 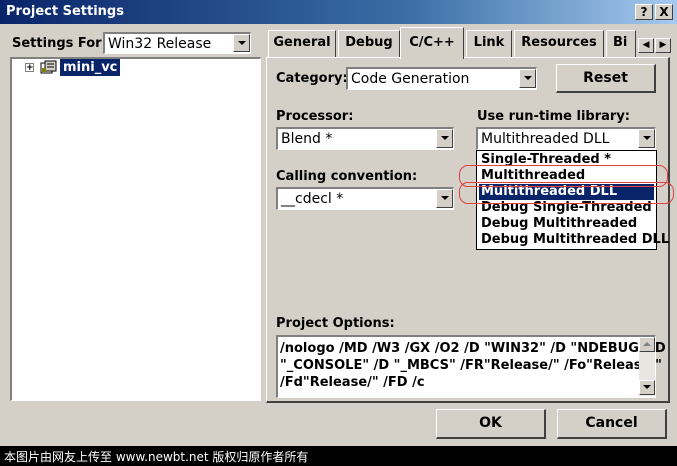 What do you see at coordinates (545, 139) in the screenshot?
I see `runtime-library-value: Multithreaded DLL` at bounding box center [545, 139].